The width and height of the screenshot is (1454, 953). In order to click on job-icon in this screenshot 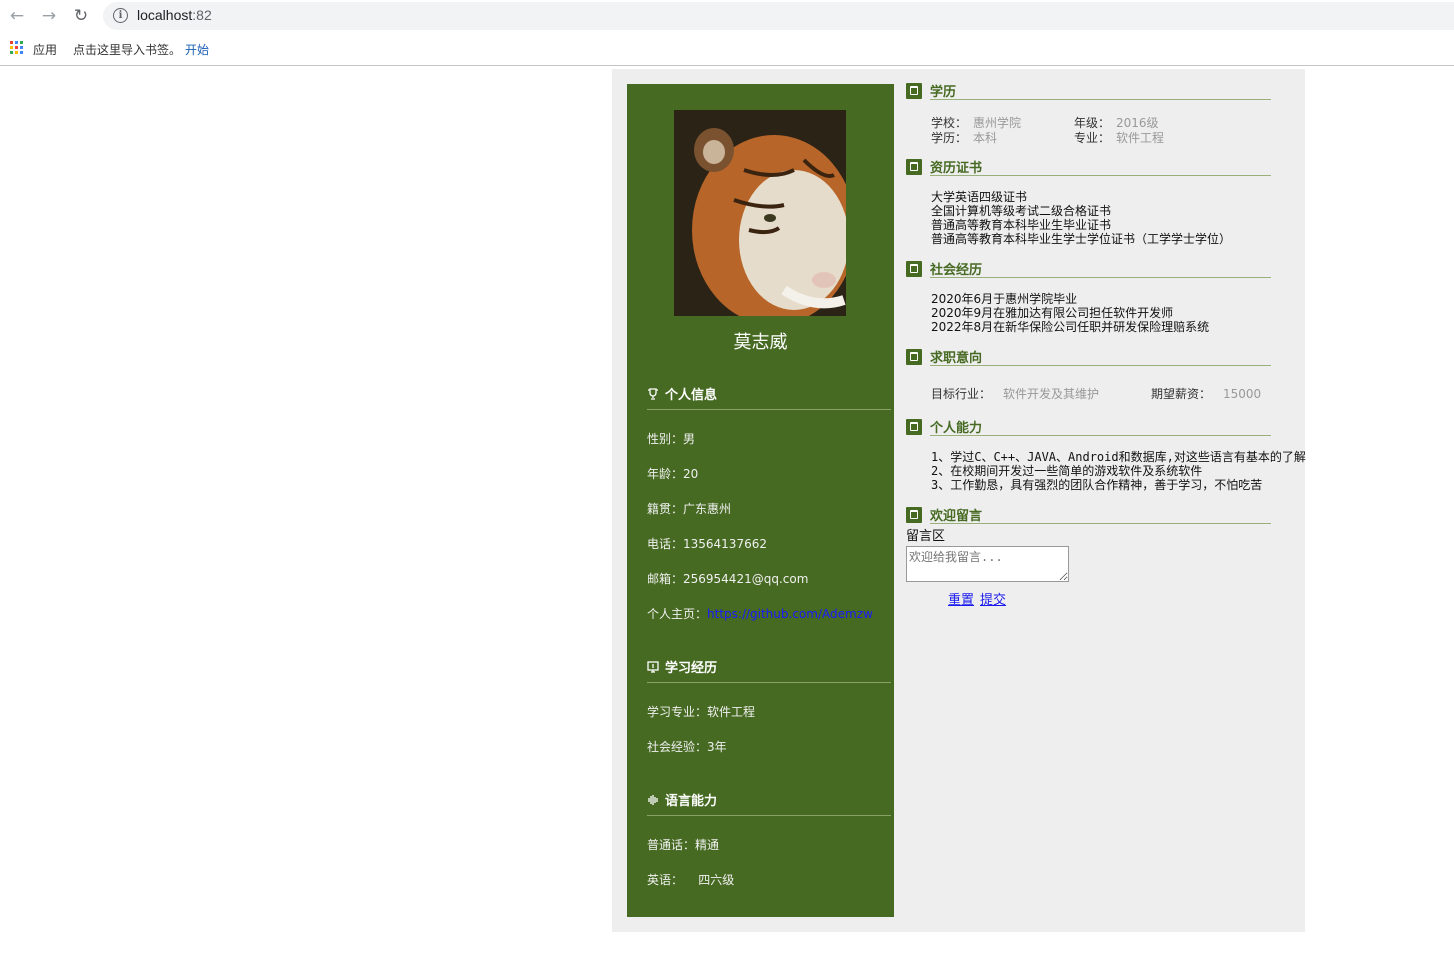, I will do `click(914, 357)`.